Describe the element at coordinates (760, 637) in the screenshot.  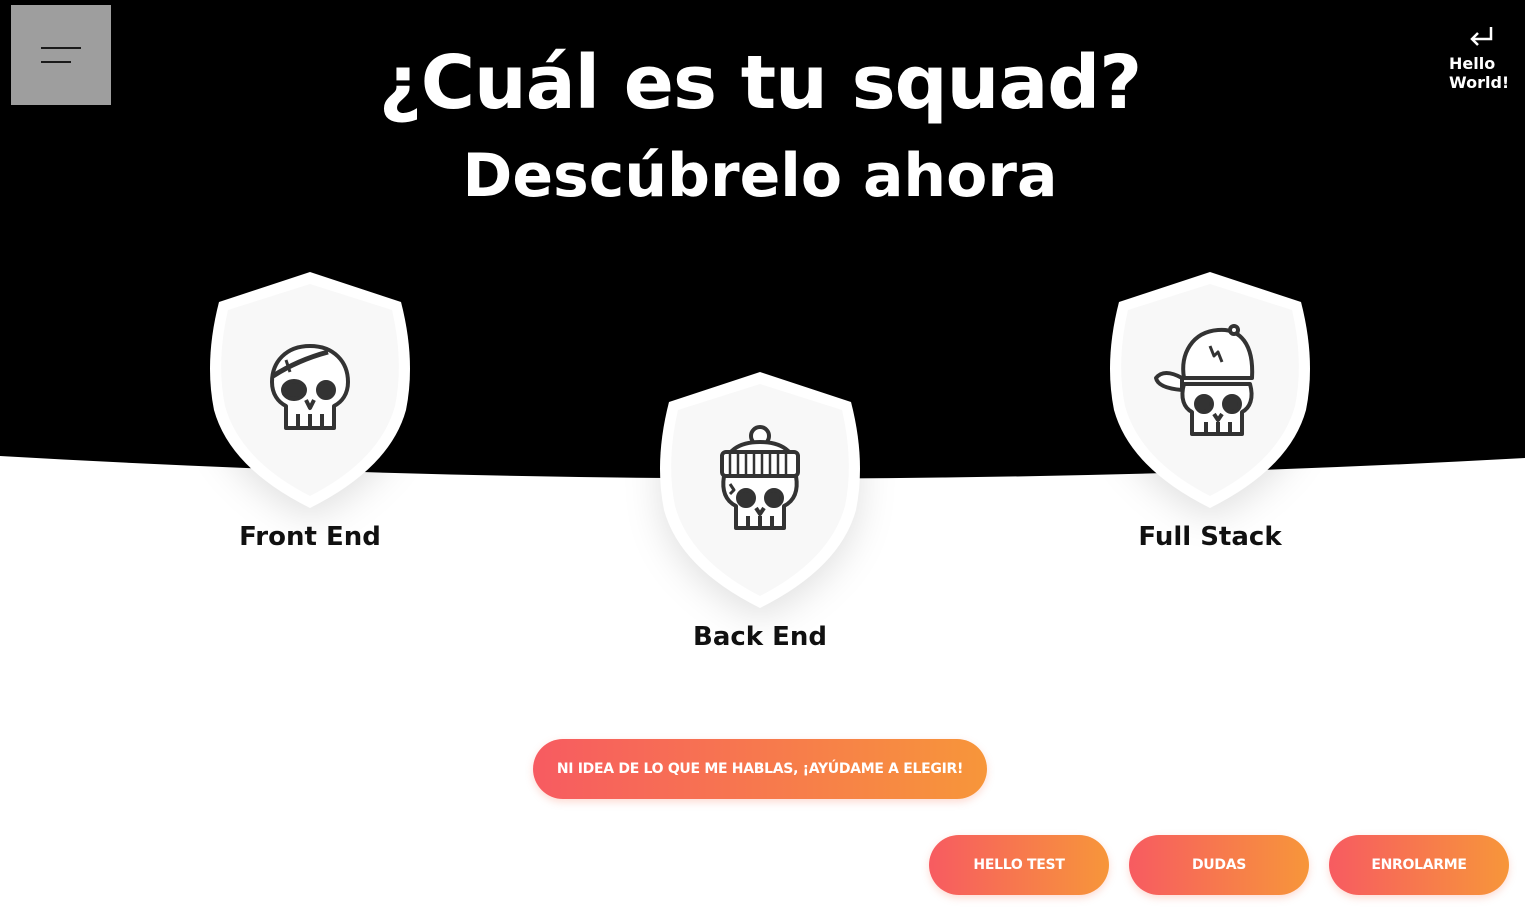
I see `squad-label: Back End` at that location.